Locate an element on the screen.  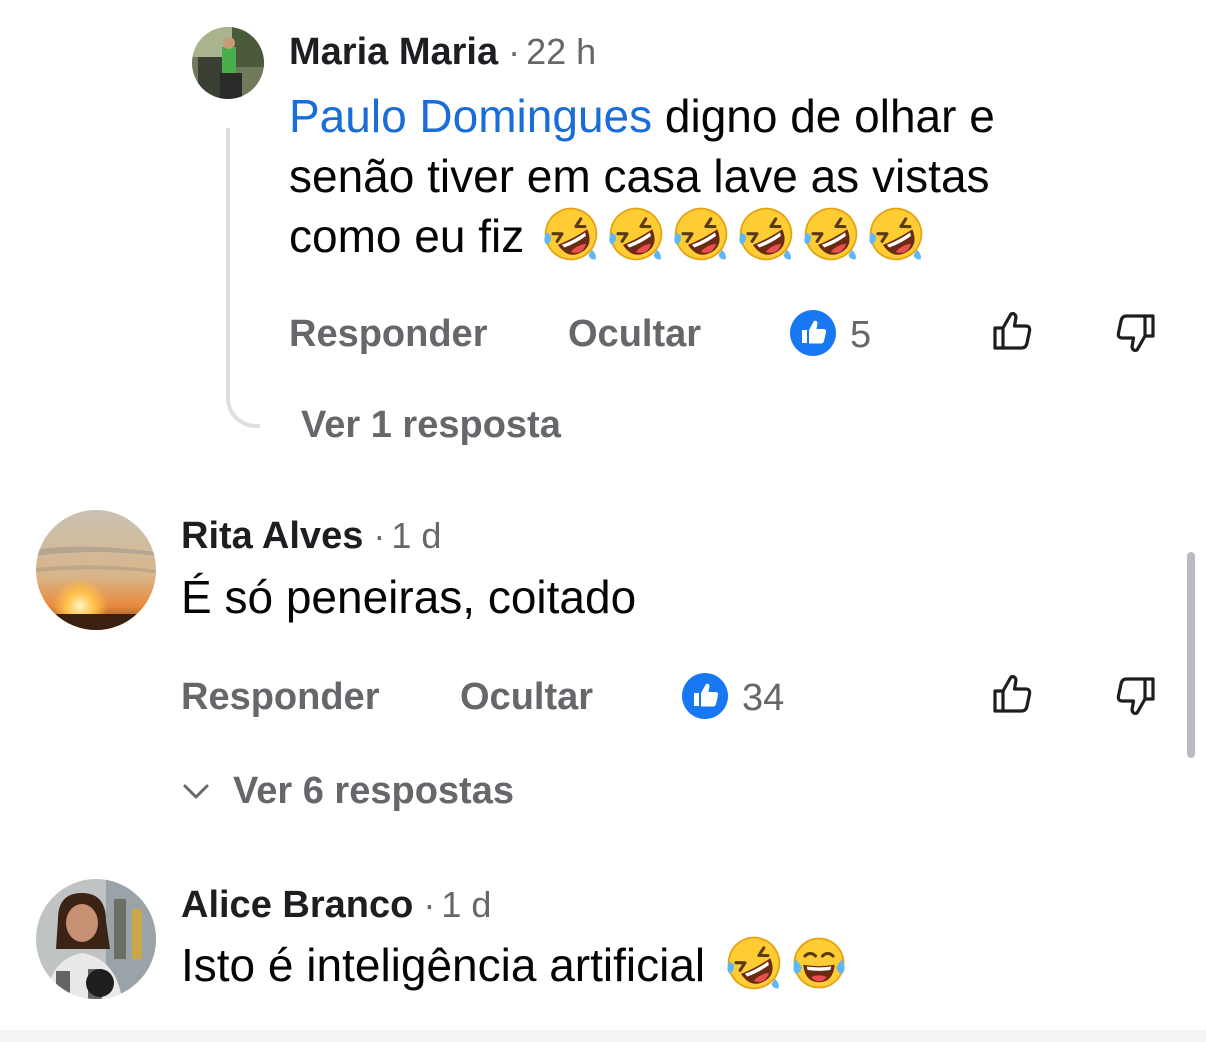
timestamp: 22 h is located at coordinates (561, 51).